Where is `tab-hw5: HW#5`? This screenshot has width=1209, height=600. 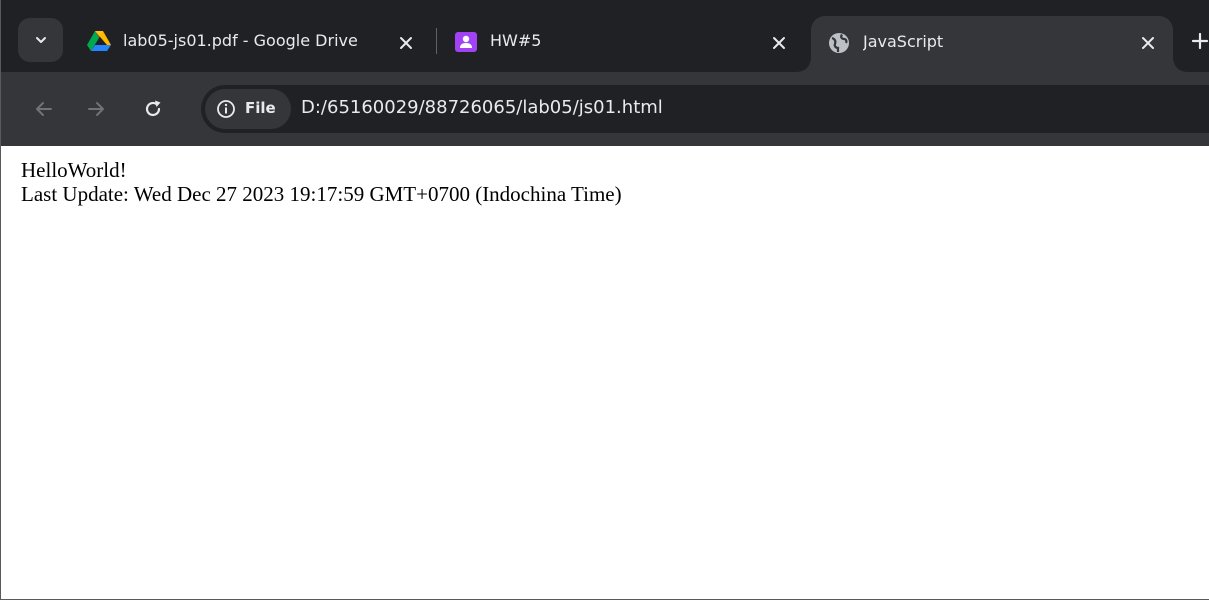
tab-hw5: HW#5 is located at coordinates (621, 43).